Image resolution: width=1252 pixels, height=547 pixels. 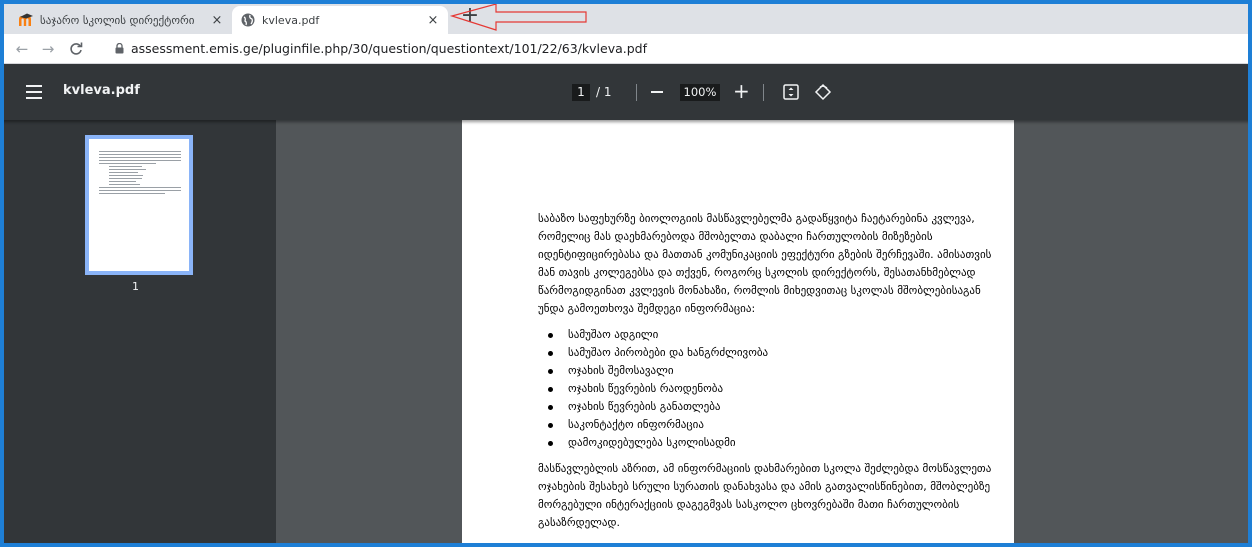 I want to click on list-item: დამოკიდებულება სკოლისადმი, so click(x=773, y=443).